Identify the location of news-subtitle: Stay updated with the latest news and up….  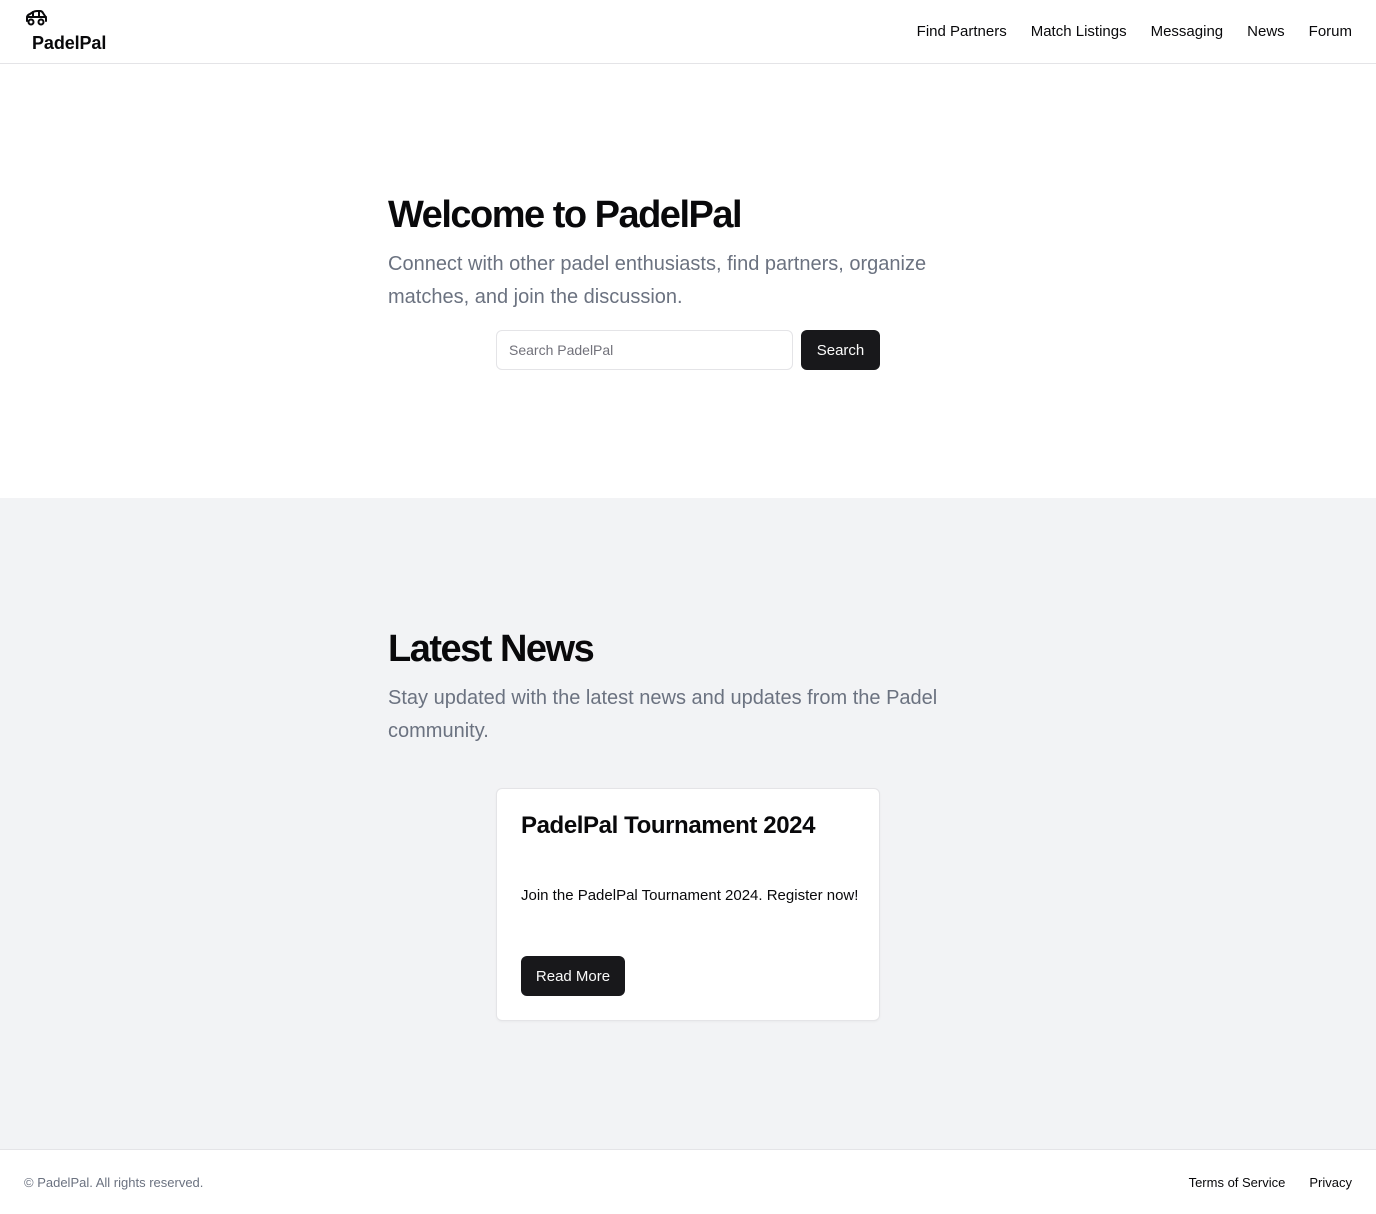
(663, 714).